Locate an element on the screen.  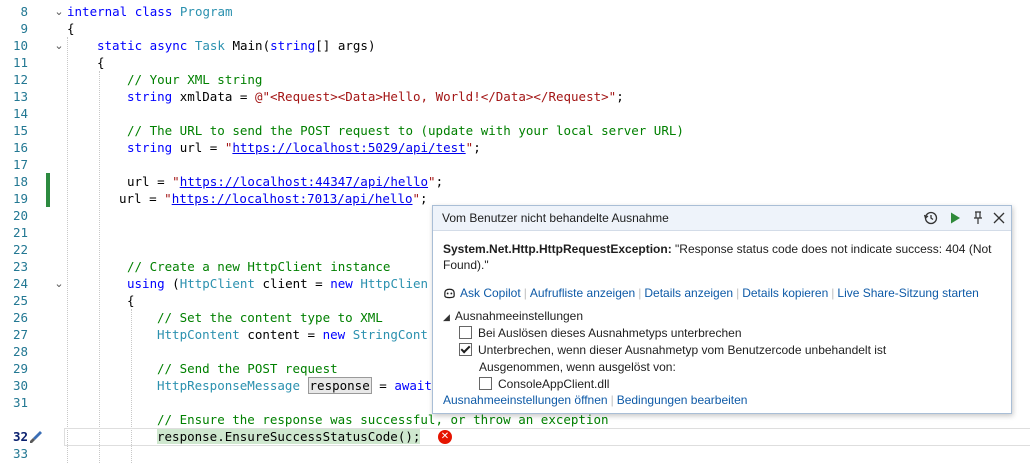
view-call-stack-link: Aufrufliste anzeigen is located at coordinates (582, 293).